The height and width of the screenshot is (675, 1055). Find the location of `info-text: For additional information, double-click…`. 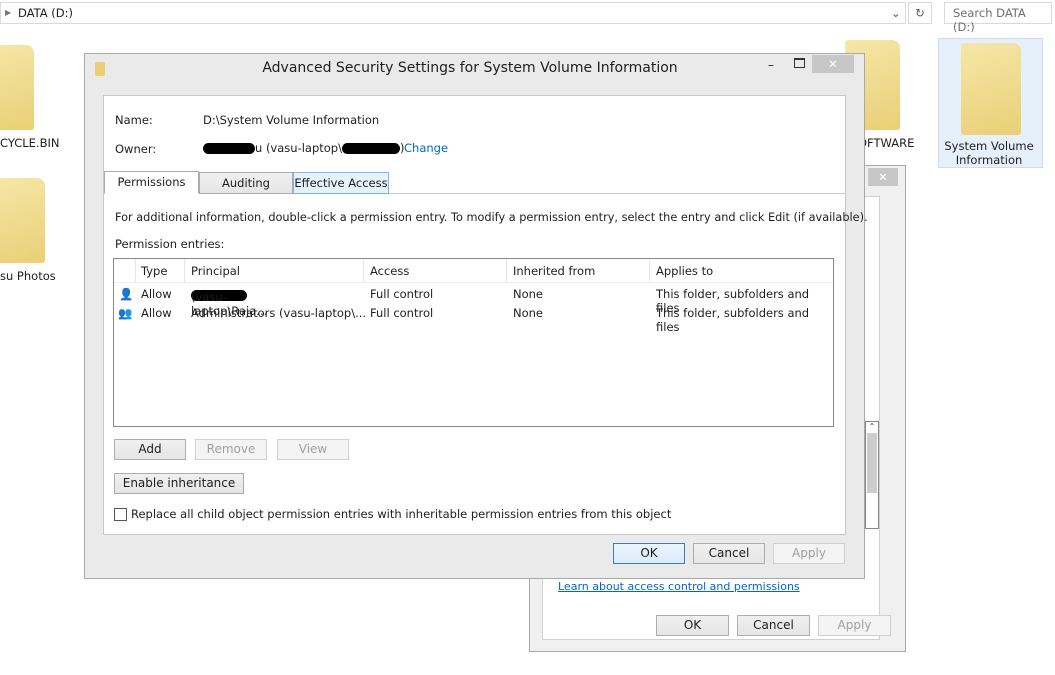

info-text: For additional information, double-click… is located at coordinates (491, 217).